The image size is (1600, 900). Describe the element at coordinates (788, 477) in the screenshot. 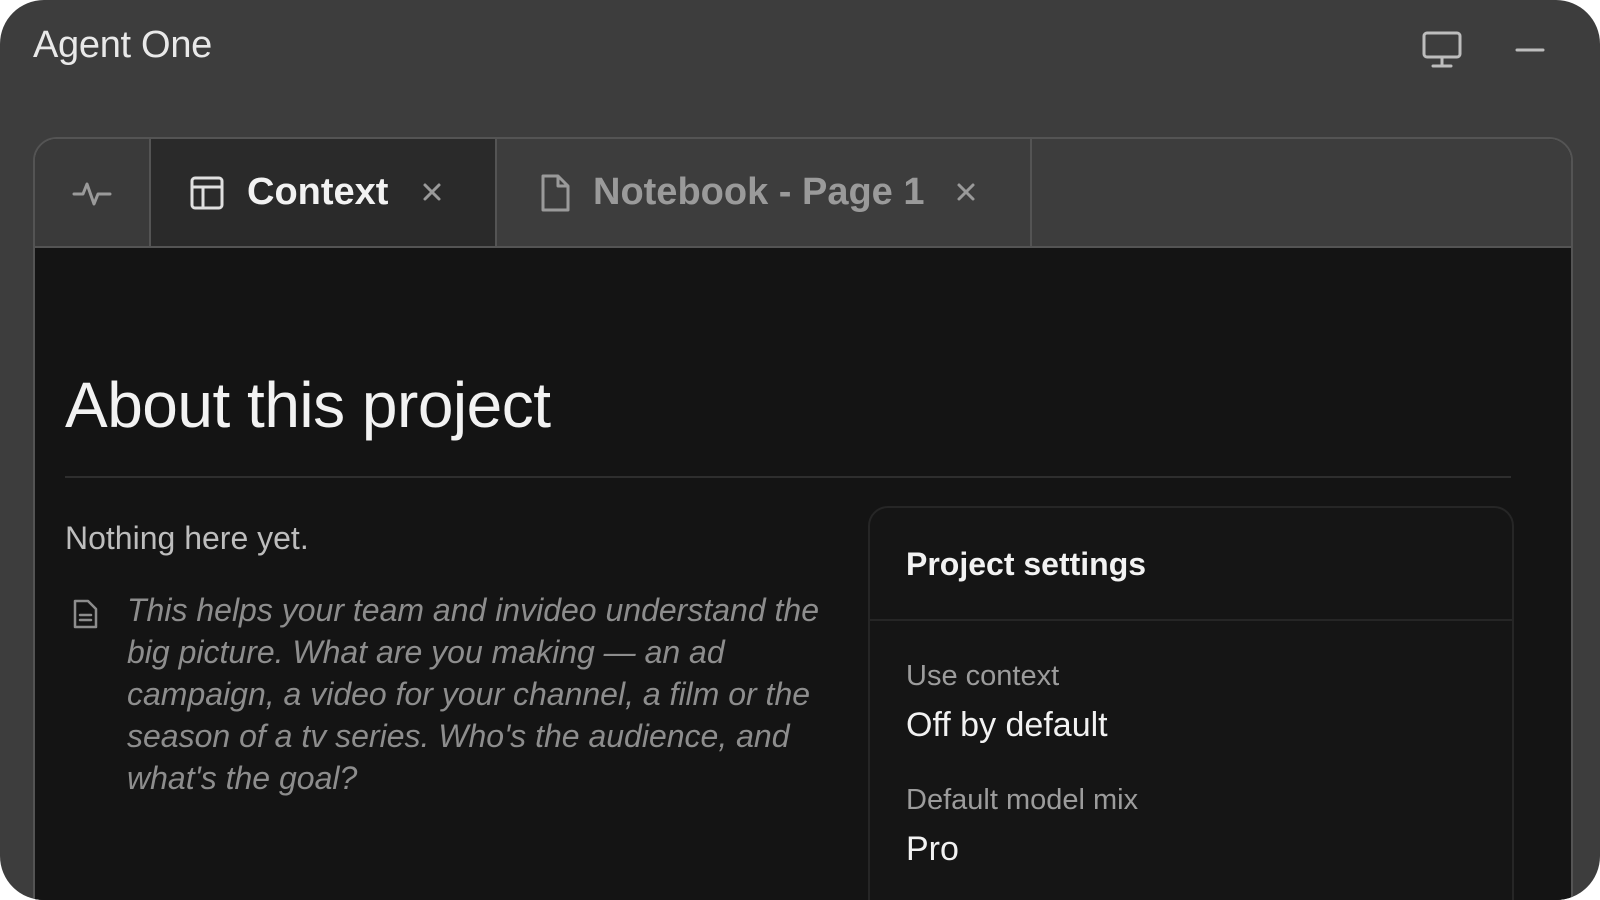

I see `title-divider` at that location.